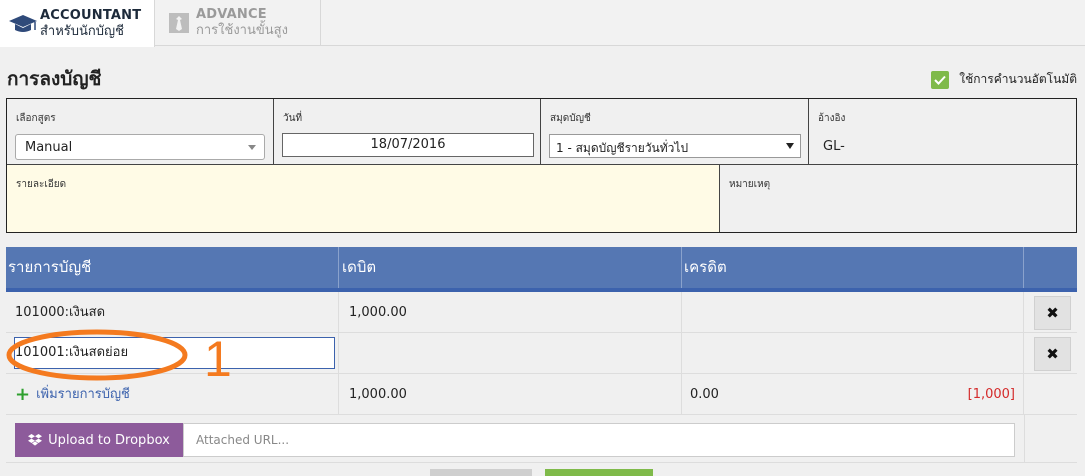 The image size is (1085, 476). Describe the element at coordinates (82, 31) in the screenshot. I see `tab-accountant-subtitle: สำหรับนักบัญชี` at that location.